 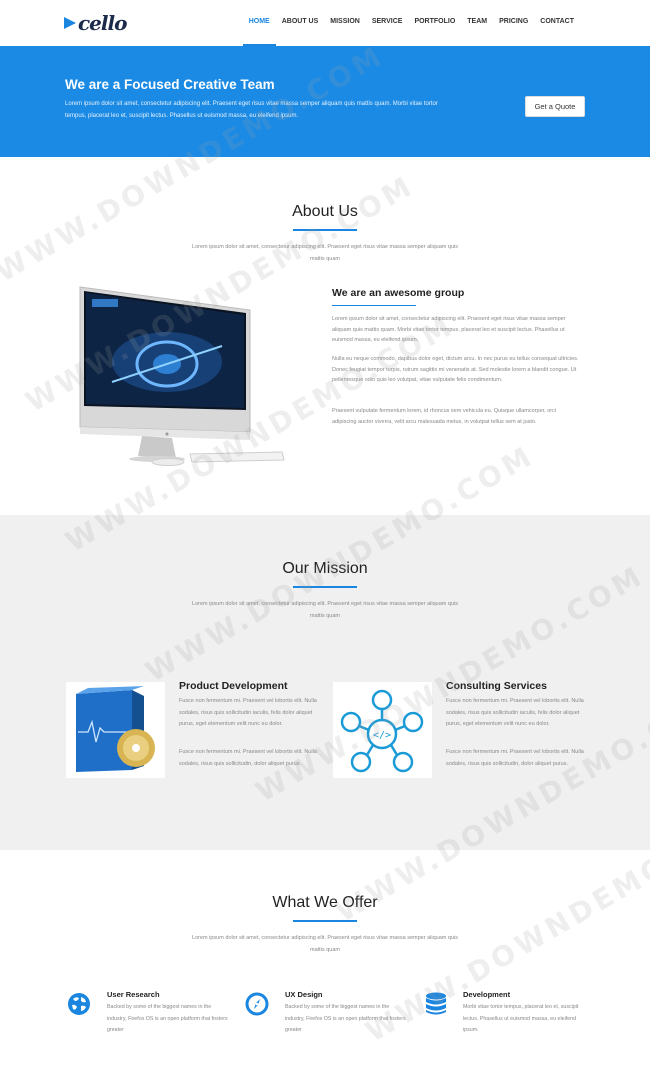 I want to click on nav-contact: CONTACT, so click(x=557, y=23).